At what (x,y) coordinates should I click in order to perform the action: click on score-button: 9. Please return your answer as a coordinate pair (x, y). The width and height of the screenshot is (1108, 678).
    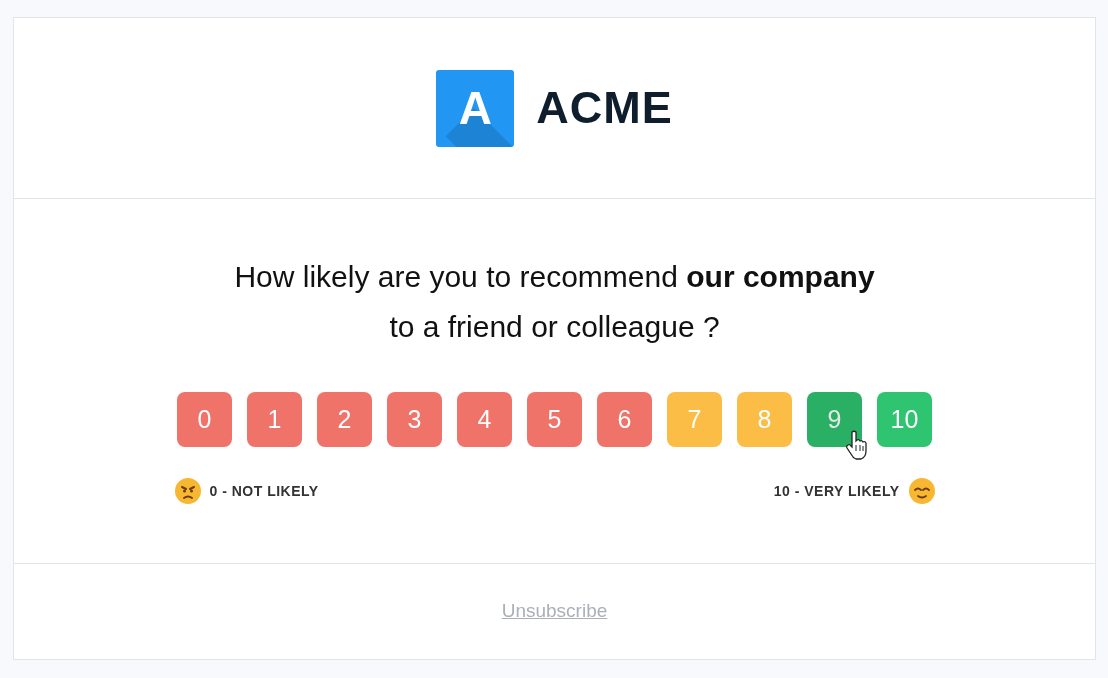
    Looking at the image, I should click on (834, 419).